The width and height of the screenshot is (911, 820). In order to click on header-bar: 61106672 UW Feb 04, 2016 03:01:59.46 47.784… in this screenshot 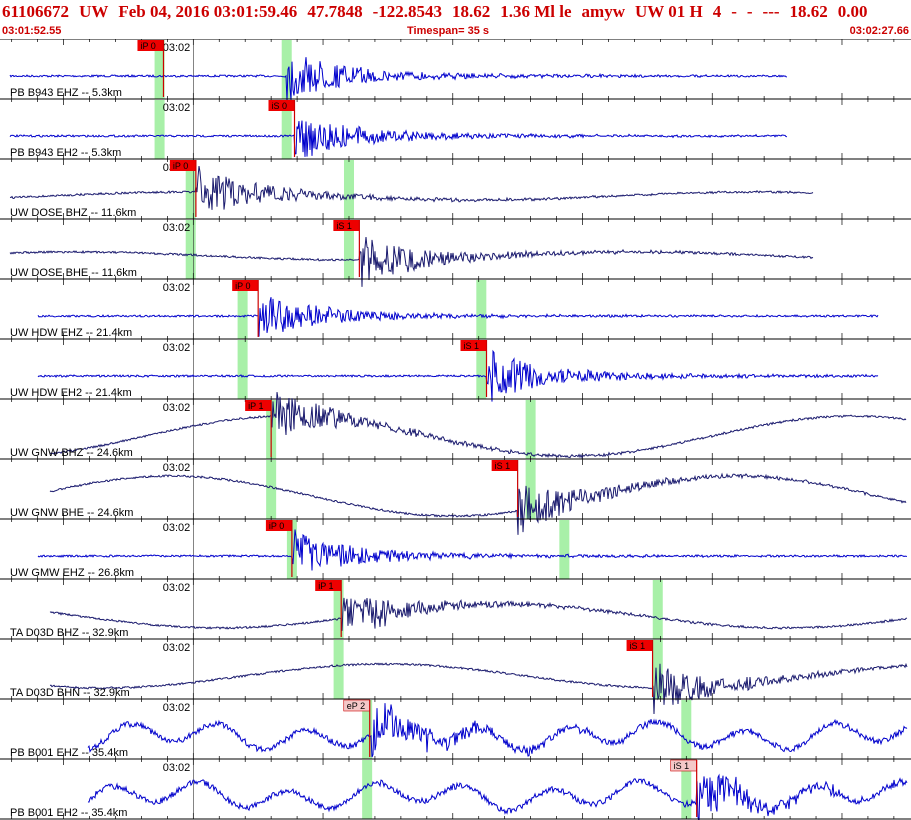, I will do `click(455, 20)`.